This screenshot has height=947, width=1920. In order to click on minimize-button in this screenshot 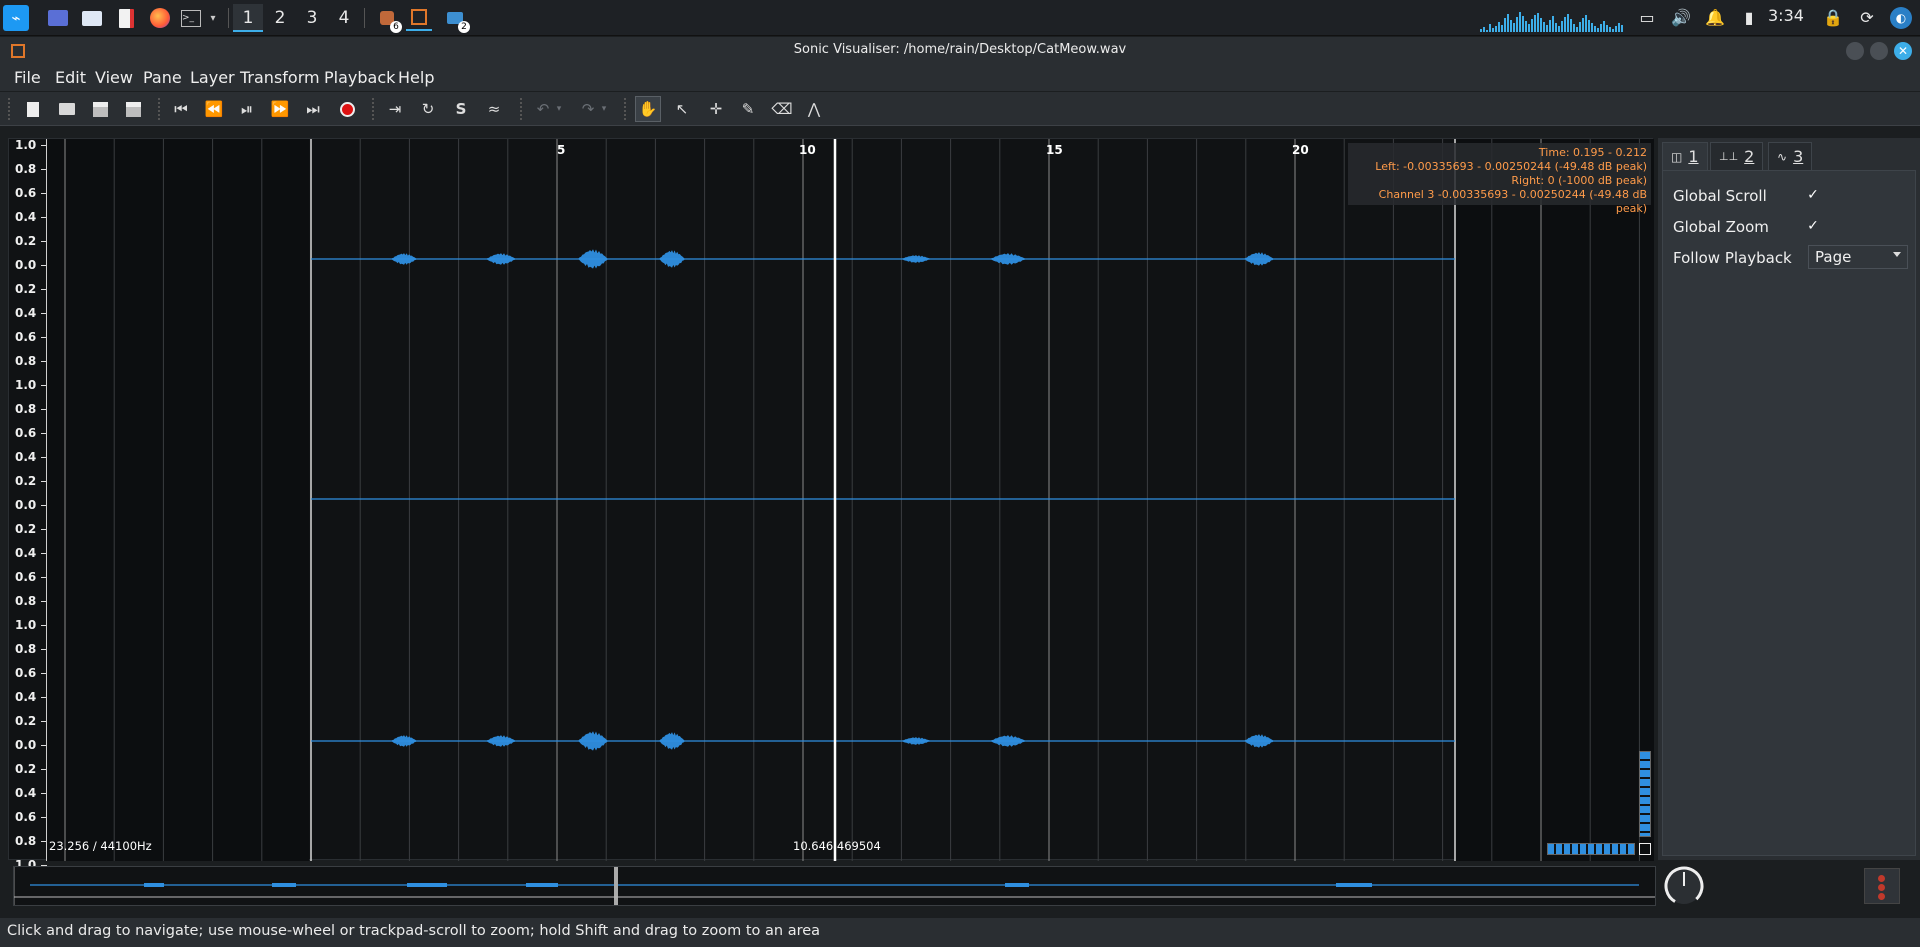, I will do `click(1855, 51)`.